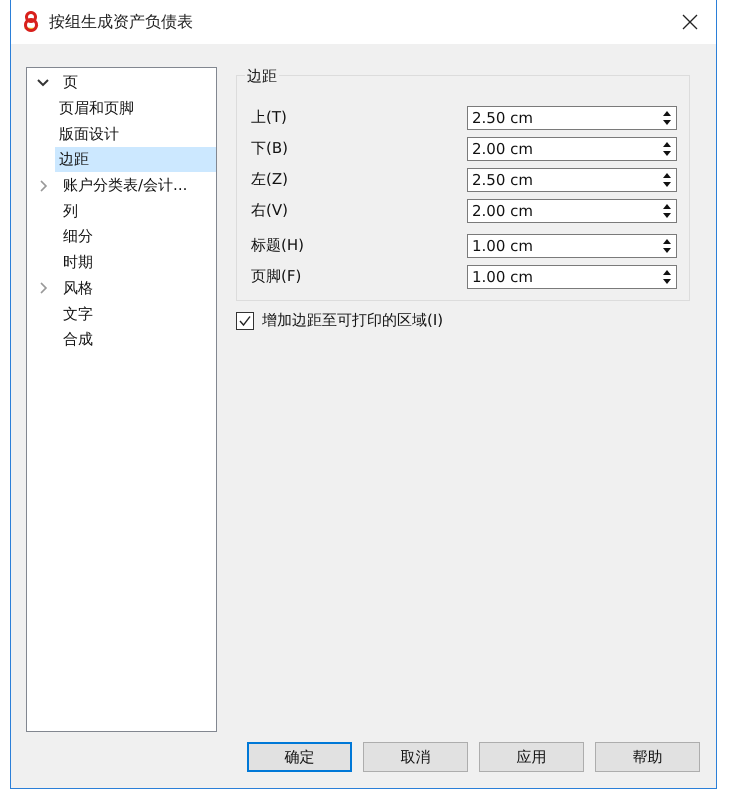 This screenshot has width=729, height=800. I want to click on tree-item: 时期, so click(78, 263).